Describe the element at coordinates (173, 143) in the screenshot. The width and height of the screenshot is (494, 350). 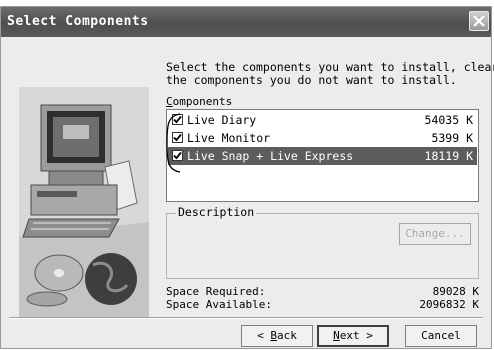
I see `checkbox-bracket-annotation` at that location.